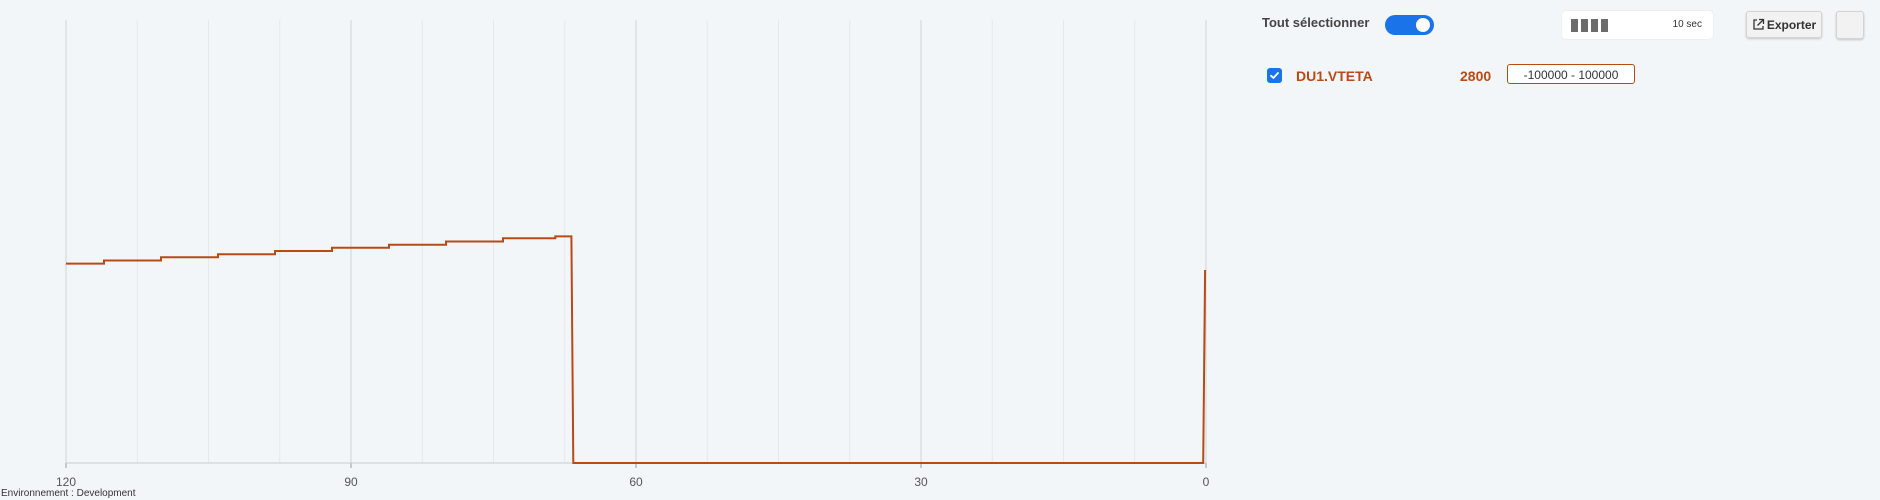 This screenshot has width=1880, height=500. Describe the element at coordinates (1791, 24) in the screenshot. I see `export-button-label: Exporter` at that location.